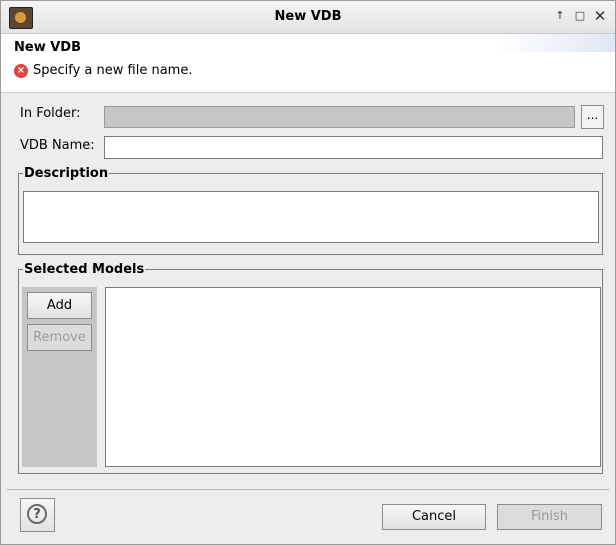  I want to click on add-button: Add, so click(59, 305).